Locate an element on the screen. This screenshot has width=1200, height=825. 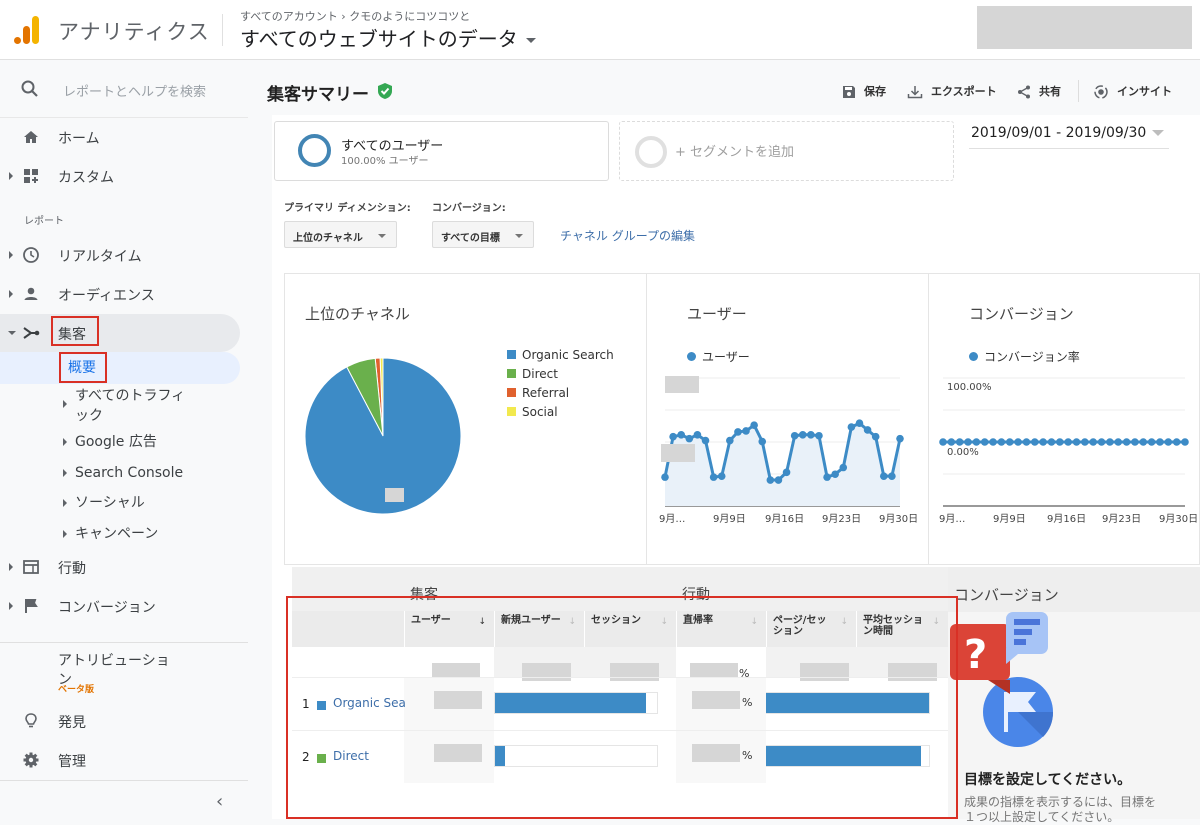
collapse-sidebar-button: ‹ is located at coordinates (124, 799).